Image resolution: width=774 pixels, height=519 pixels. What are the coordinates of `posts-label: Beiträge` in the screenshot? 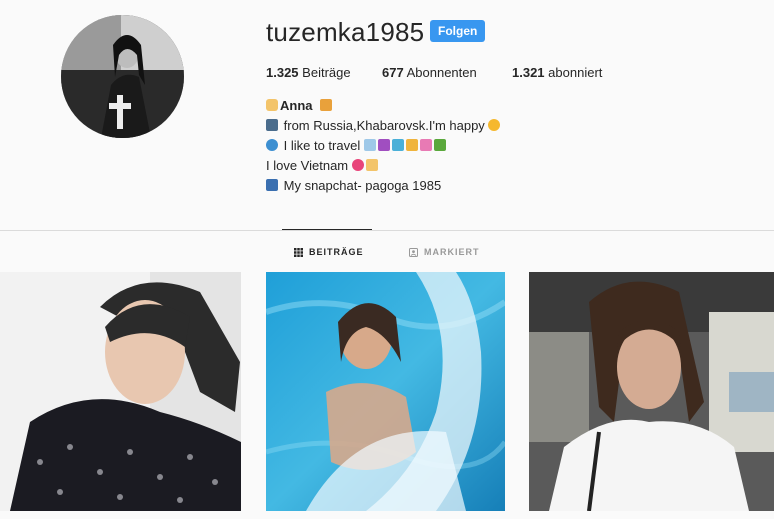 It's located at (326, 72).